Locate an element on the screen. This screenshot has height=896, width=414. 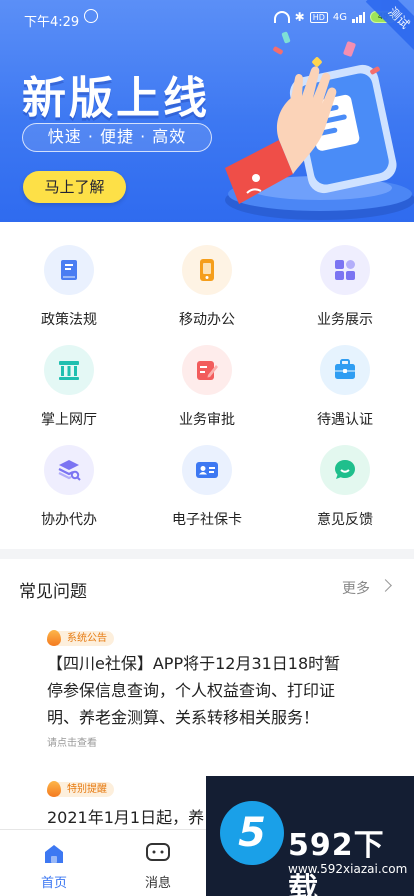
grid-item-label: 协办代办 is located at coordinates (69, 520).